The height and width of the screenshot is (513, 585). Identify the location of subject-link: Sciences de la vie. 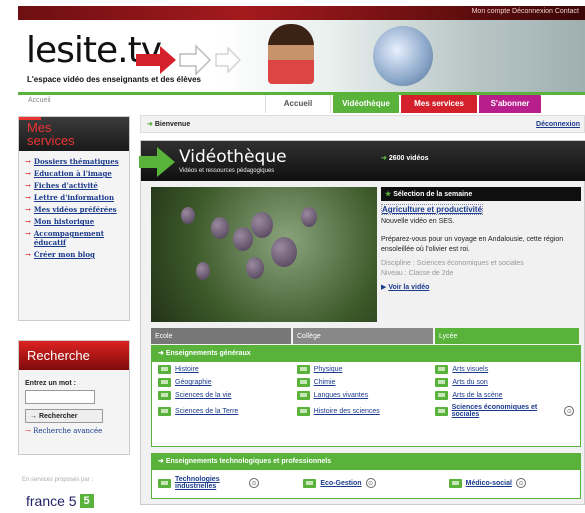
(227, 395).